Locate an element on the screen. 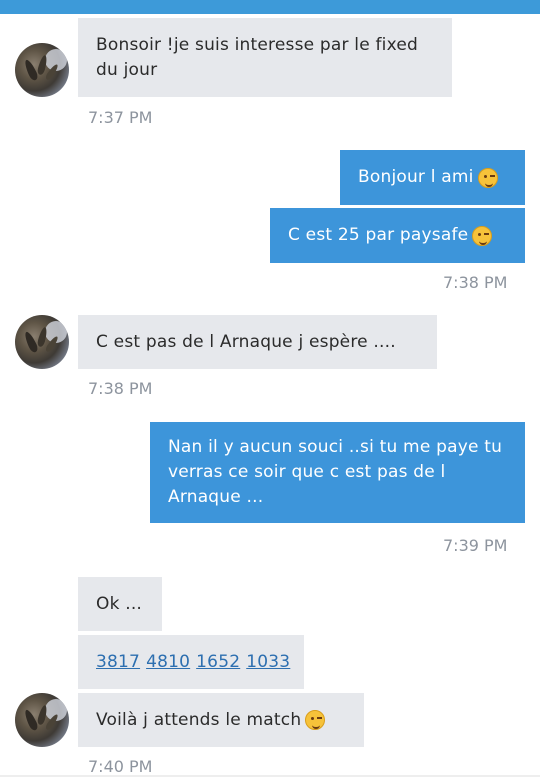 The image size is (540, 780). code-link: 1033 is located at coordinates (268, 662).